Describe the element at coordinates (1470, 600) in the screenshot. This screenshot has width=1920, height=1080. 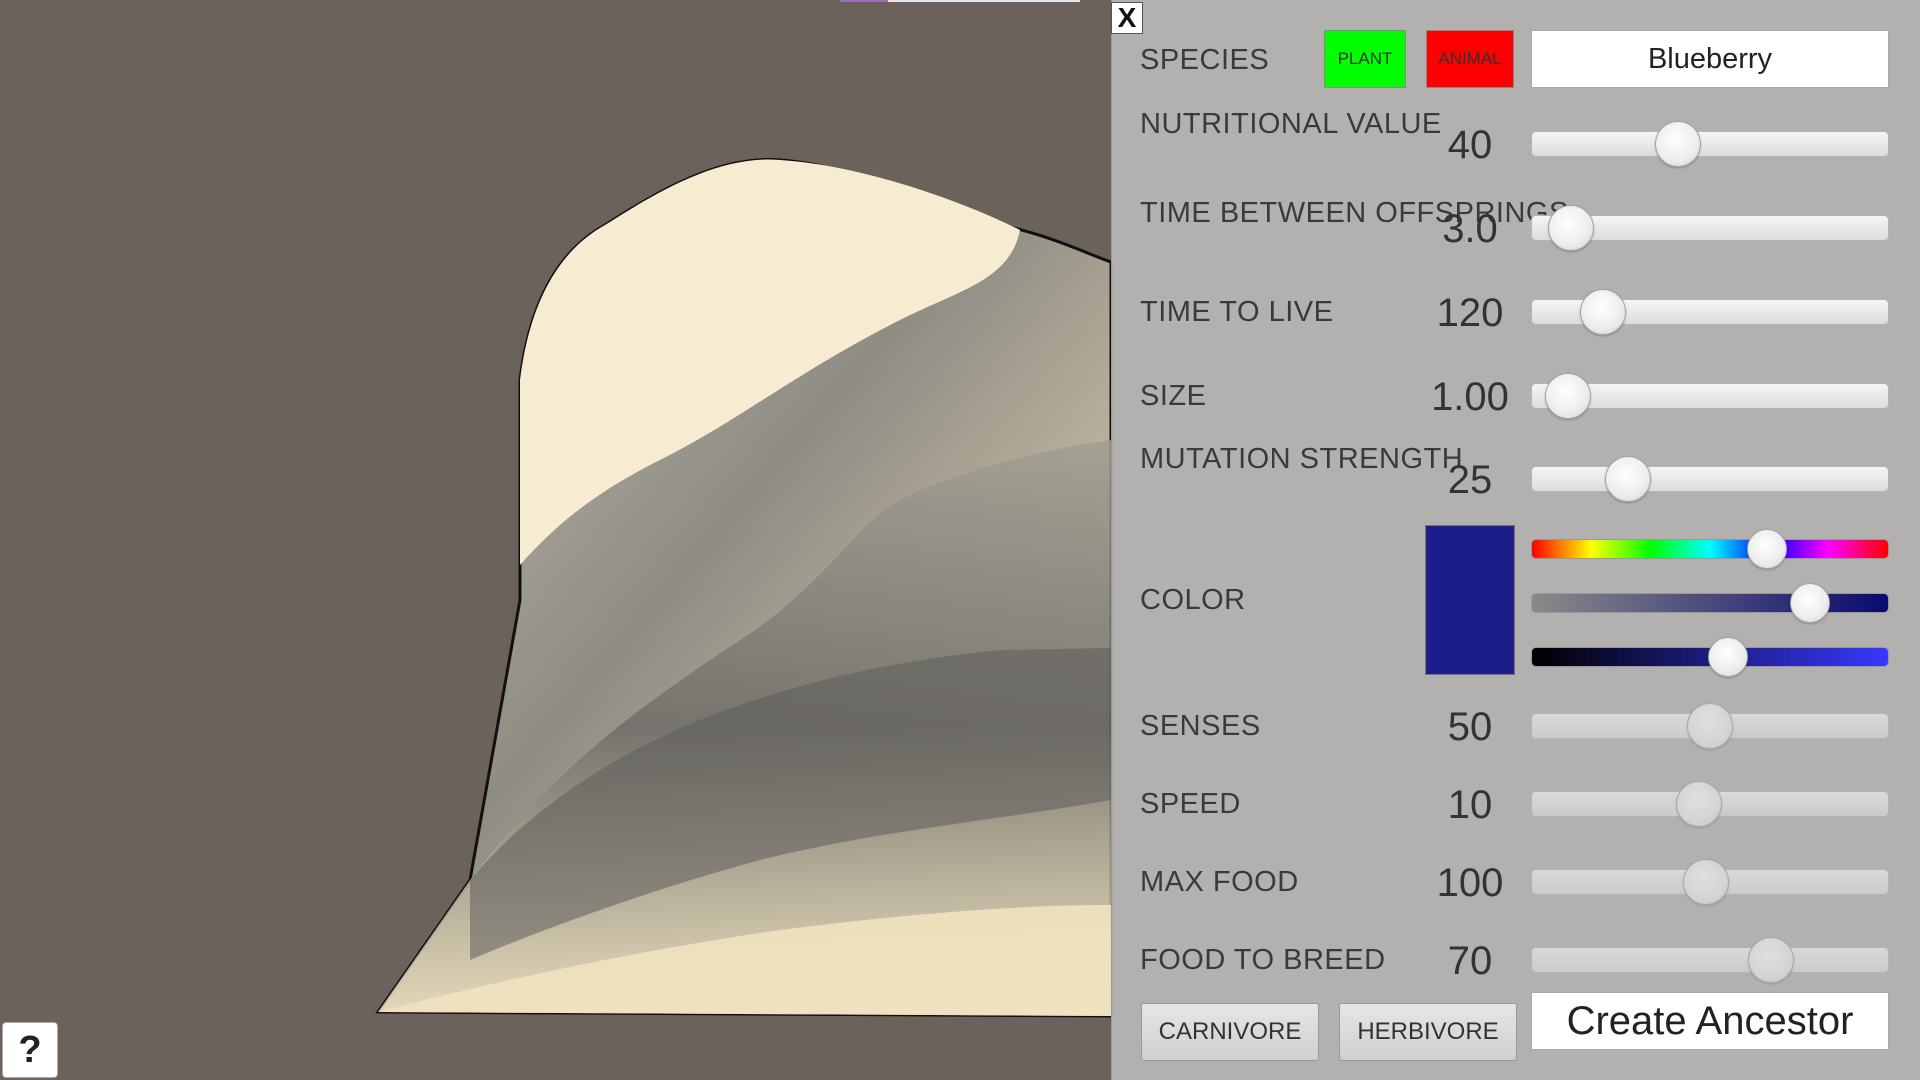
I see `color-preview-swatch` at that location.